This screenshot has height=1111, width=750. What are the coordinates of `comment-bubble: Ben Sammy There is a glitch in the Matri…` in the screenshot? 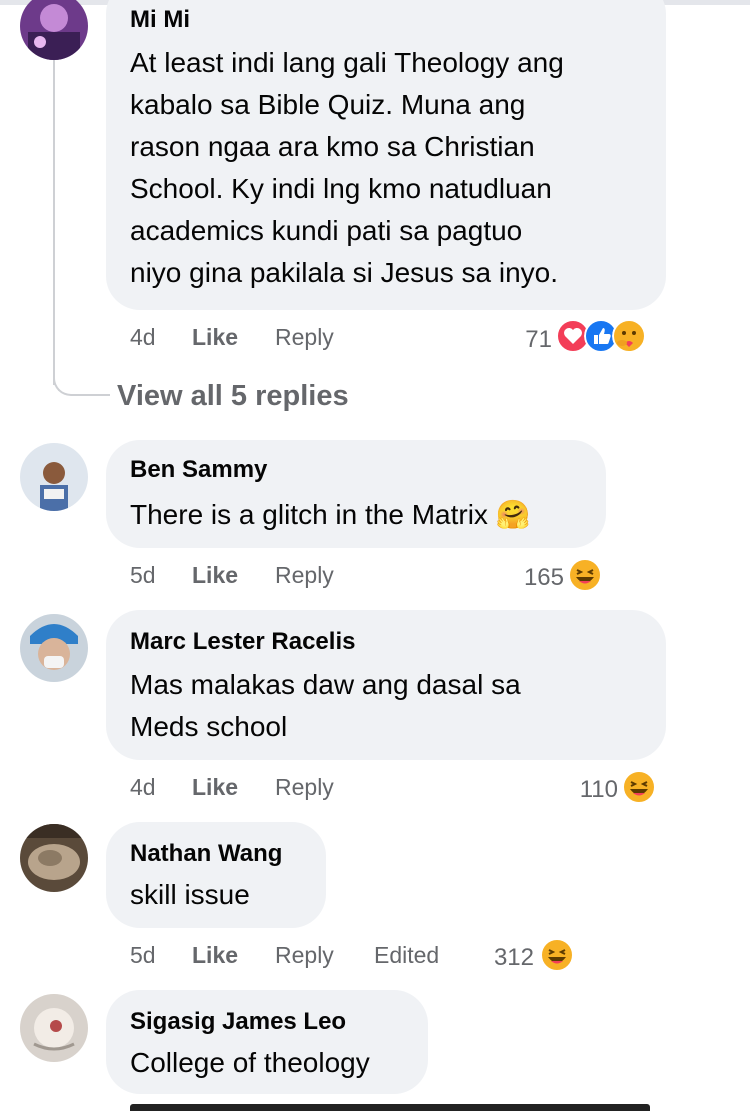 It's located at (356, 494).